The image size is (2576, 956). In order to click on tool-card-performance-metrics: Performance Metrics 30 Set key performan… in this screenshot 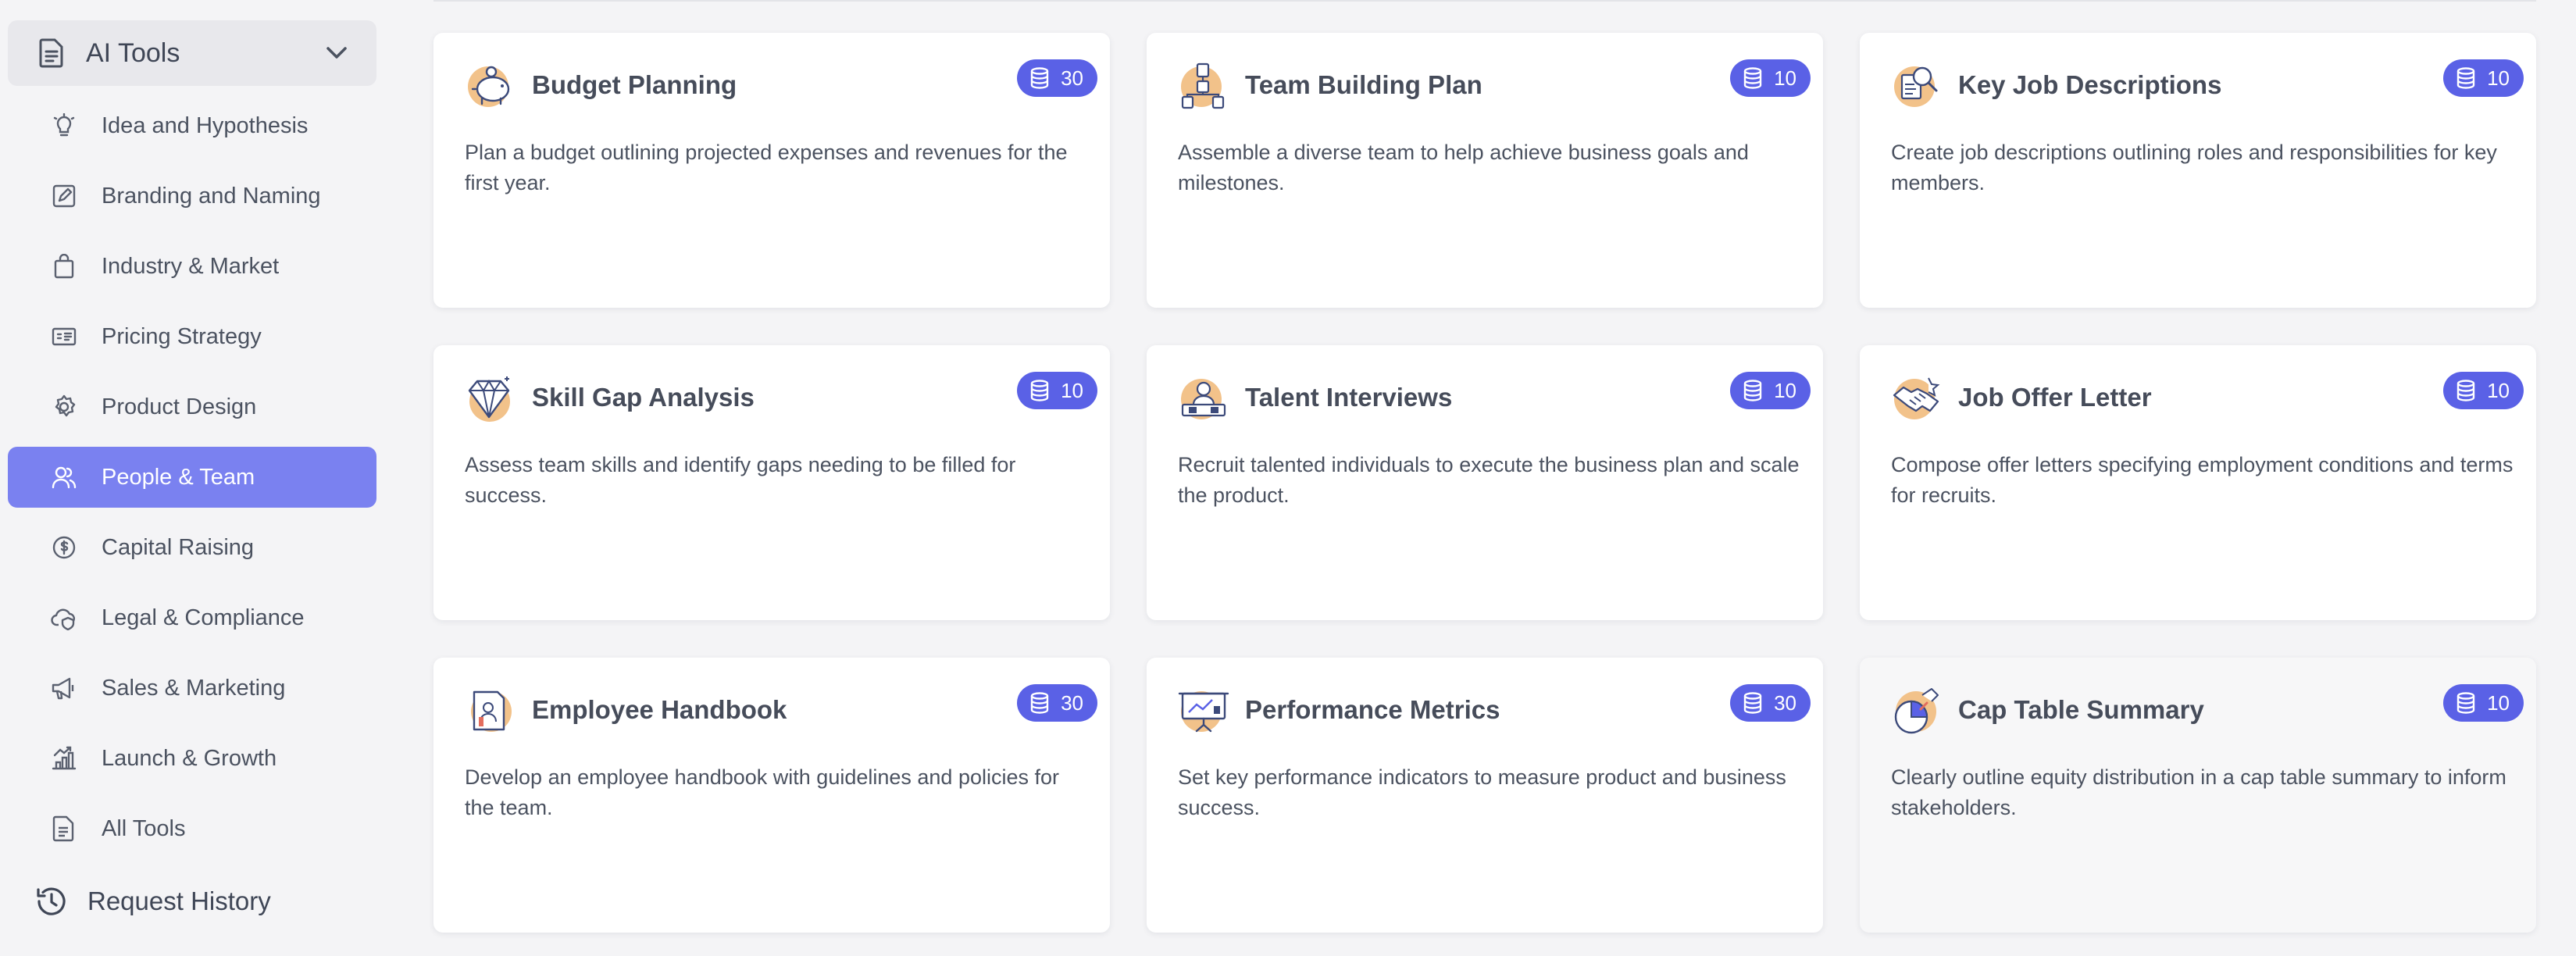, I will do `click(1485, 795)`.